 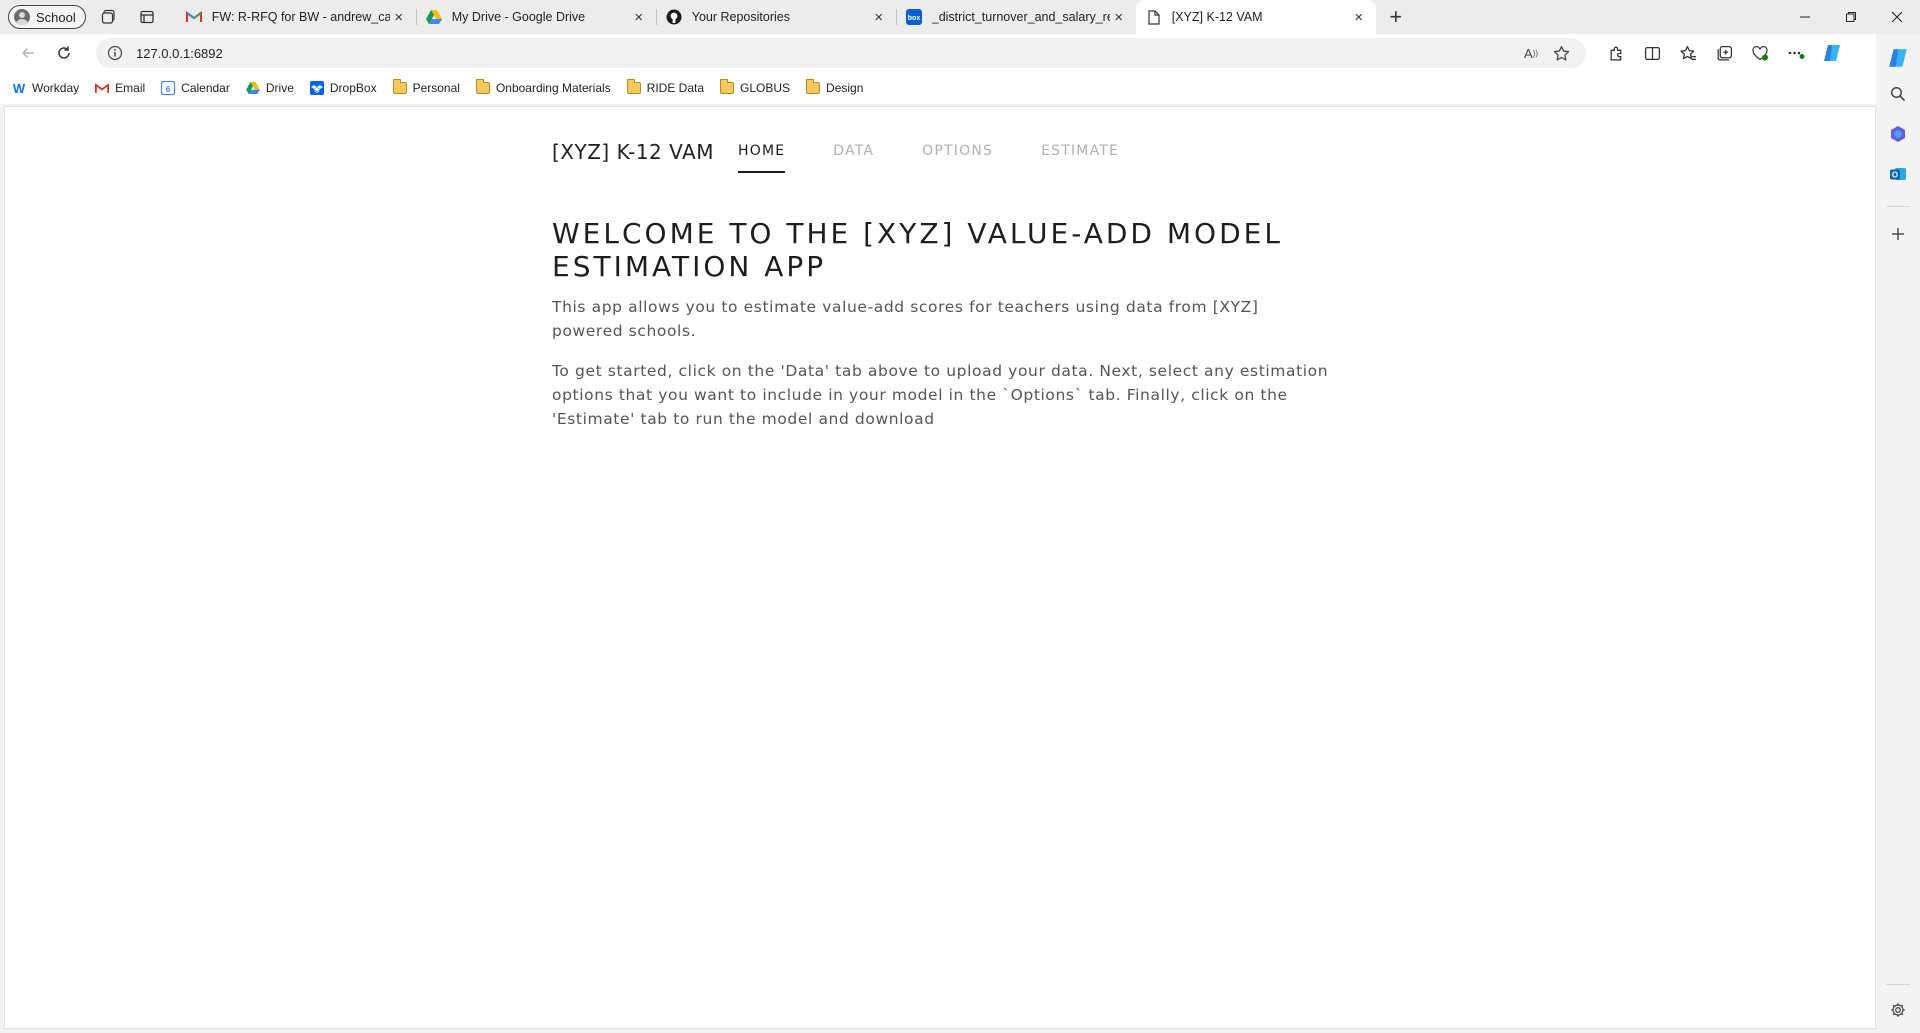 I want to click on refresh-button, so click(x=64, y=53).